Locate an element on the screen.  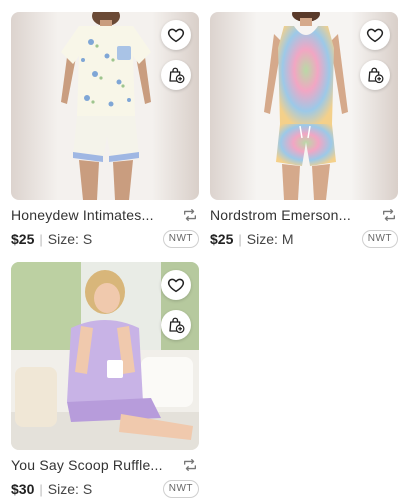
listing-price: $30 is located at coordinates (23, 489).